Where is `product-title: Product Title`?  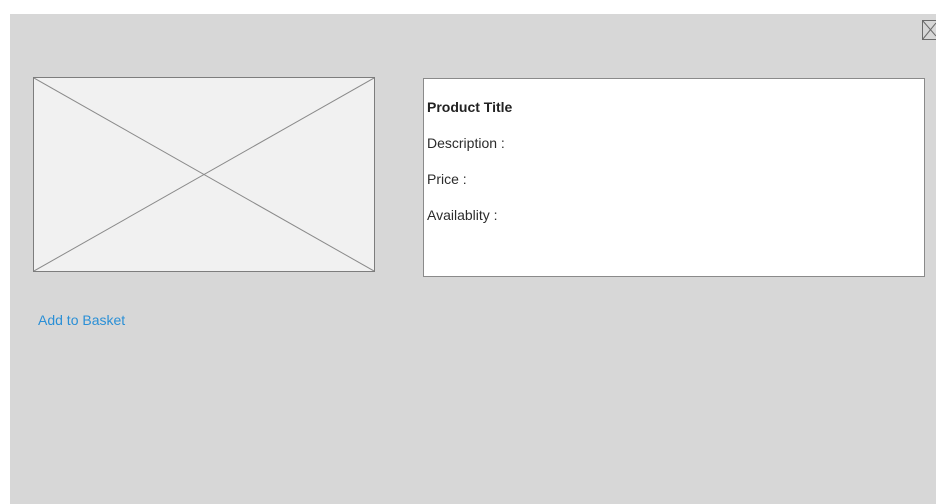 product-title: Product Title is located at coordinates (470, 107).